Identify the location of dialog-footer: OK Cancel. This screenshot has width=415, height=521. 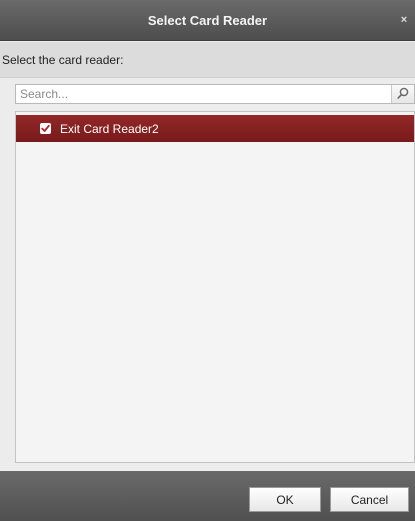
(207, 496).